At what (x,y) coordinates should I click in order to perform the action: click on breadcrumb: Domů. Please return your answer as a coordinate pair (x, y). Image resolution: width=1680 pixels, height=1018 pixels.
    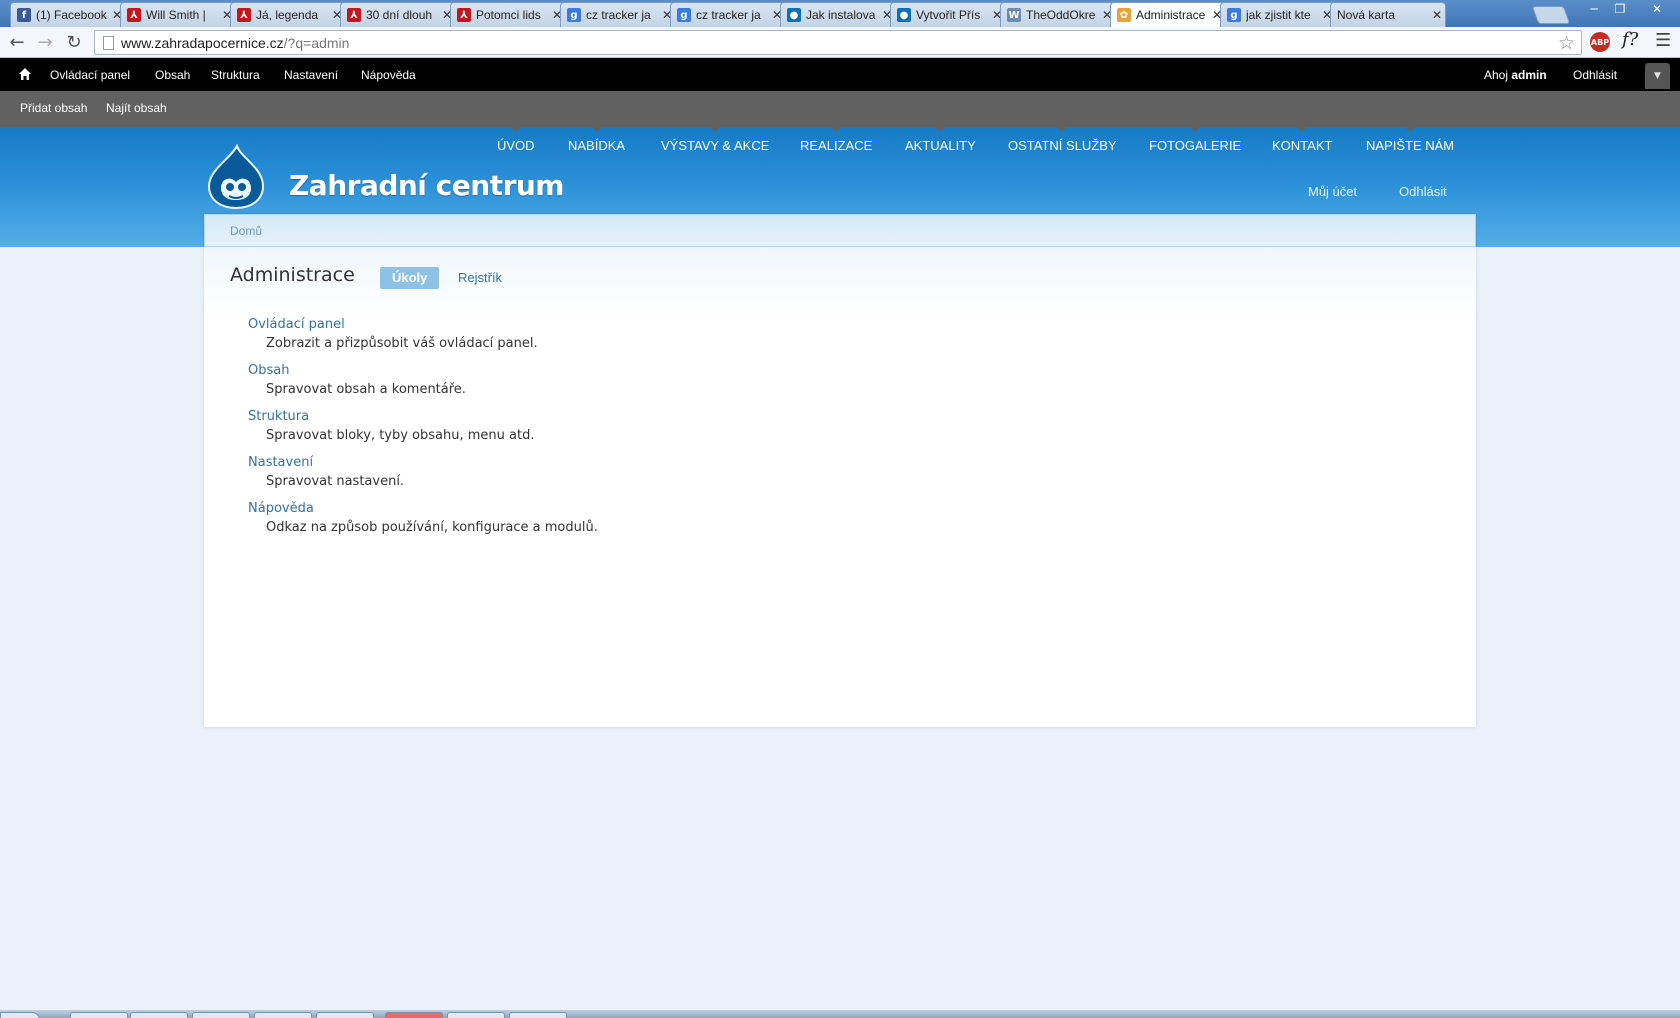
    Looking at the image, I should click on (840, 230).